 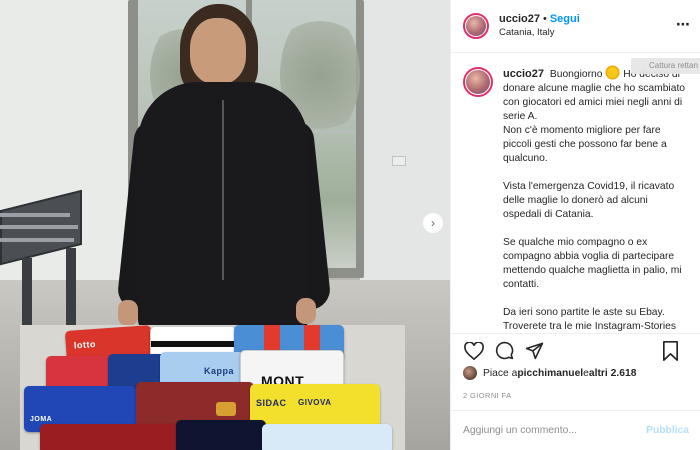 I want to click on hoodie-zip, so click(x=223, y=190).